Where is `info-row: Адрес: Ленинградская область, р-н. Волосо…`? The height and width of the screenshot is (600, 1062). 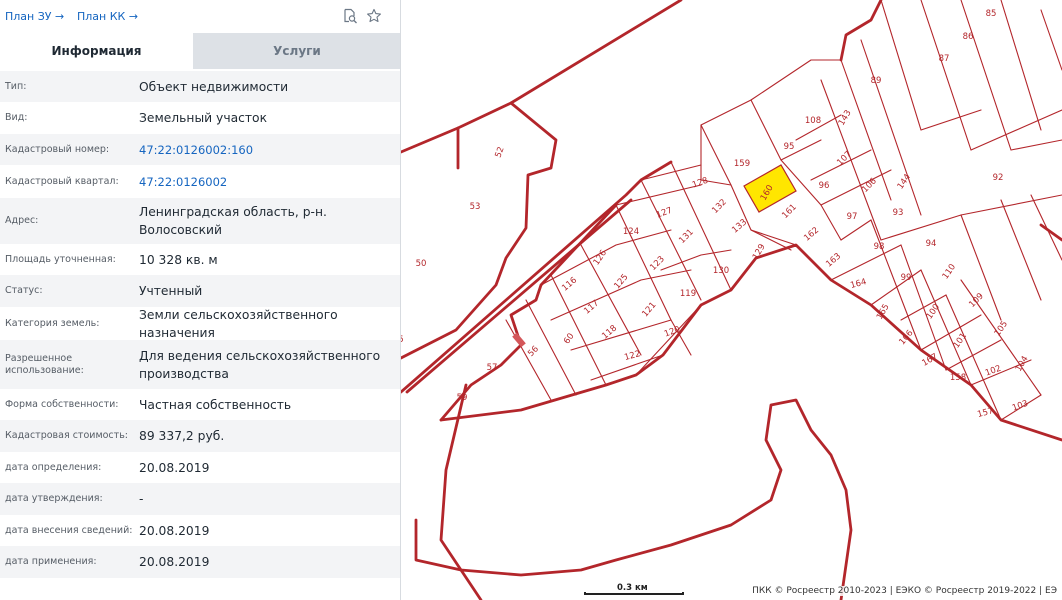
info-row: Адрес: Ленинградская область, р-н. Волосо… is located at coordinates (200, 221).